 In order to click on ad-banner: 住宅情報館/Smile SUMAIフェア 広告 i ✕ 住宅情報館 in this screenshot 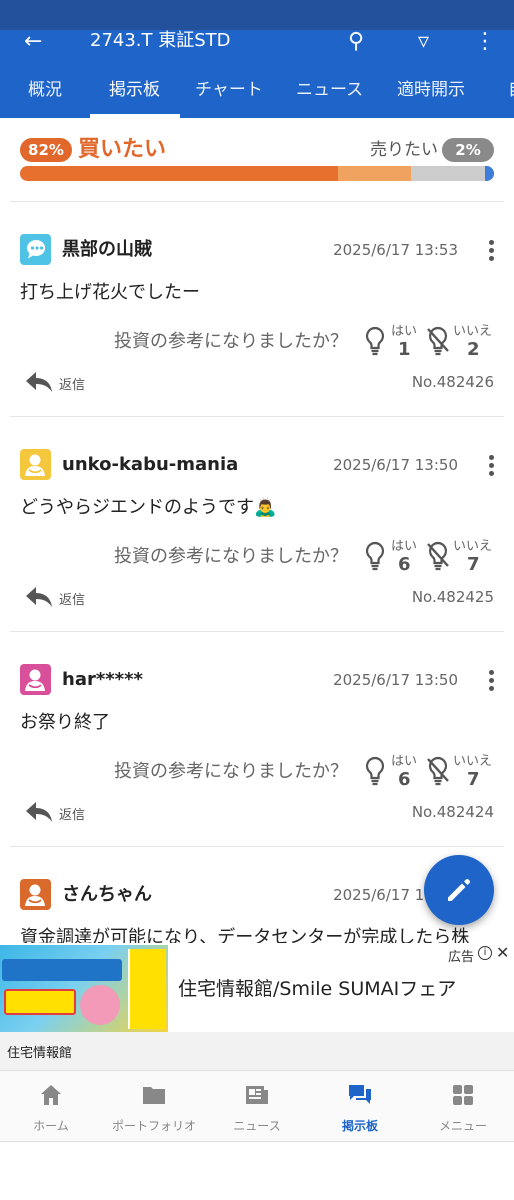, I will do `click(257, 1006)`.